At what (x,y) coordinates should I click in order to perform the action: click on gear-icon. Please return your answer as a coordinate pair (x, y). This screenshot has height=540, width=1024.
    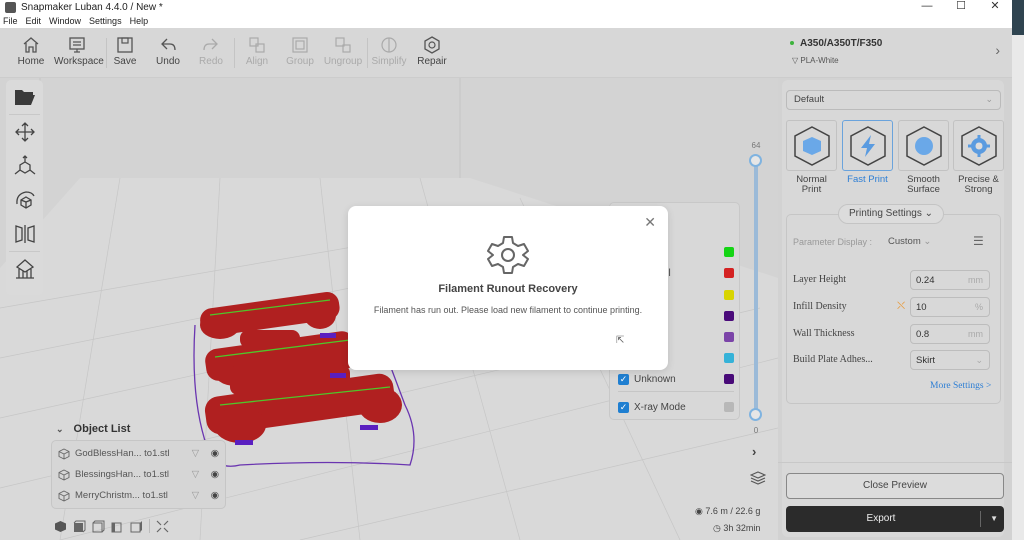
    Looking at the image, I should click on (508, 255).